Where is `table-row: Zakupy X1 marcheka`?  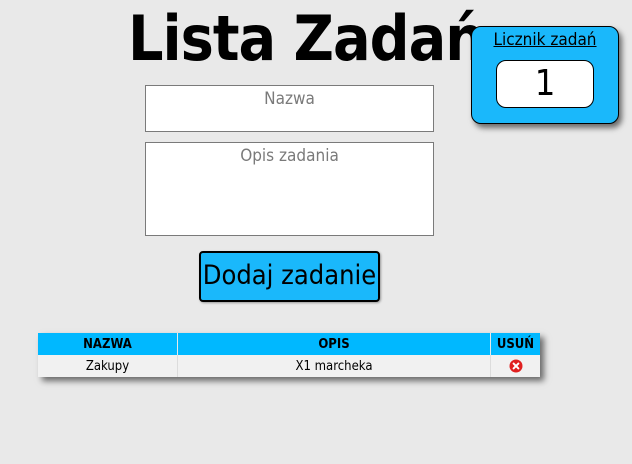
table-row: Zakupy X1 marcheka is located at coordinates (289, 366).